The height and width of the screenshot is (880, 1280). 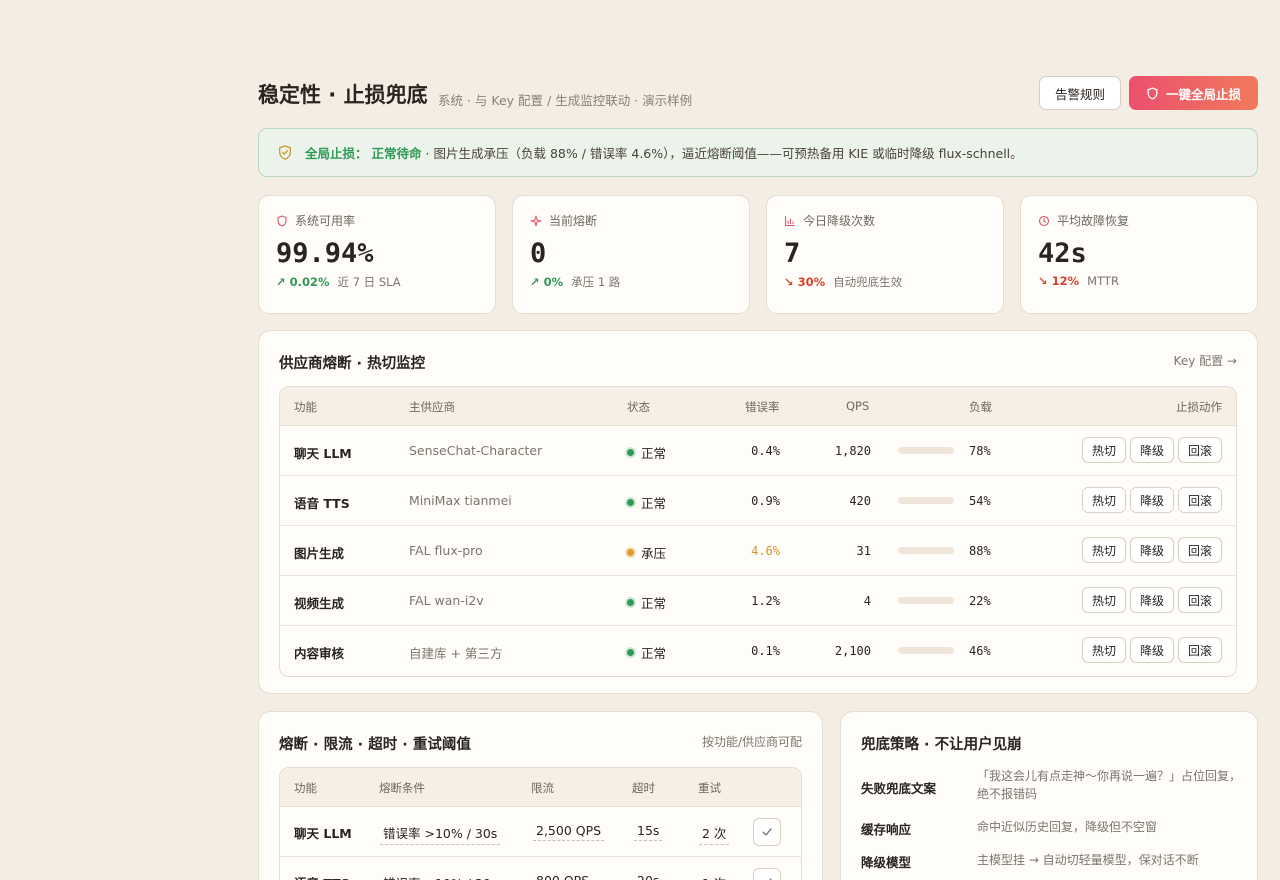 I want to click on alert-rules-button: 告警规则, so click(x=1080, y=93).